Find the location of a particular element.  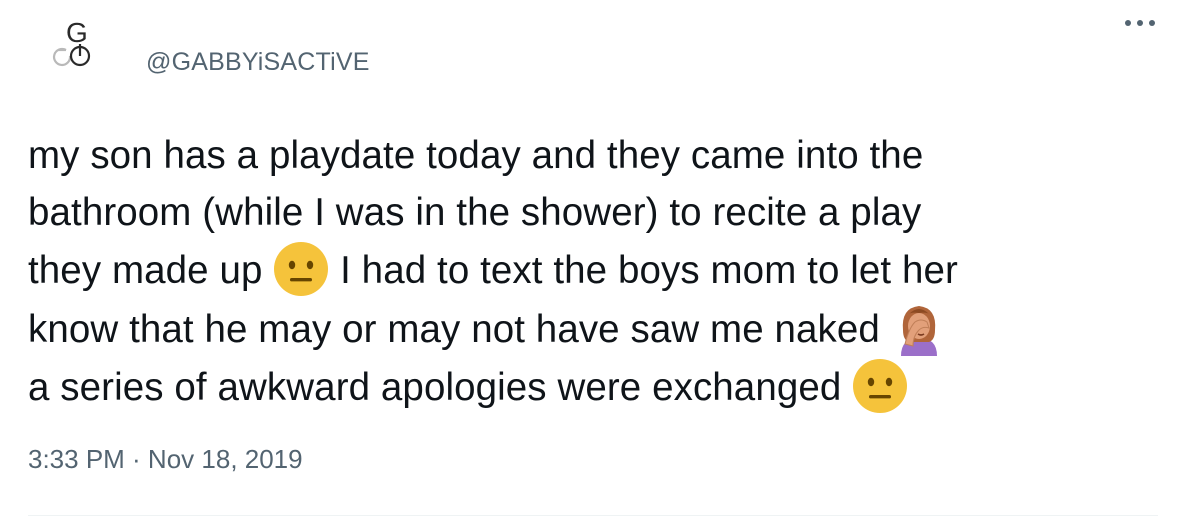

author-handle: @GABBYiSACTiVE is located at coordinates (258, 62).